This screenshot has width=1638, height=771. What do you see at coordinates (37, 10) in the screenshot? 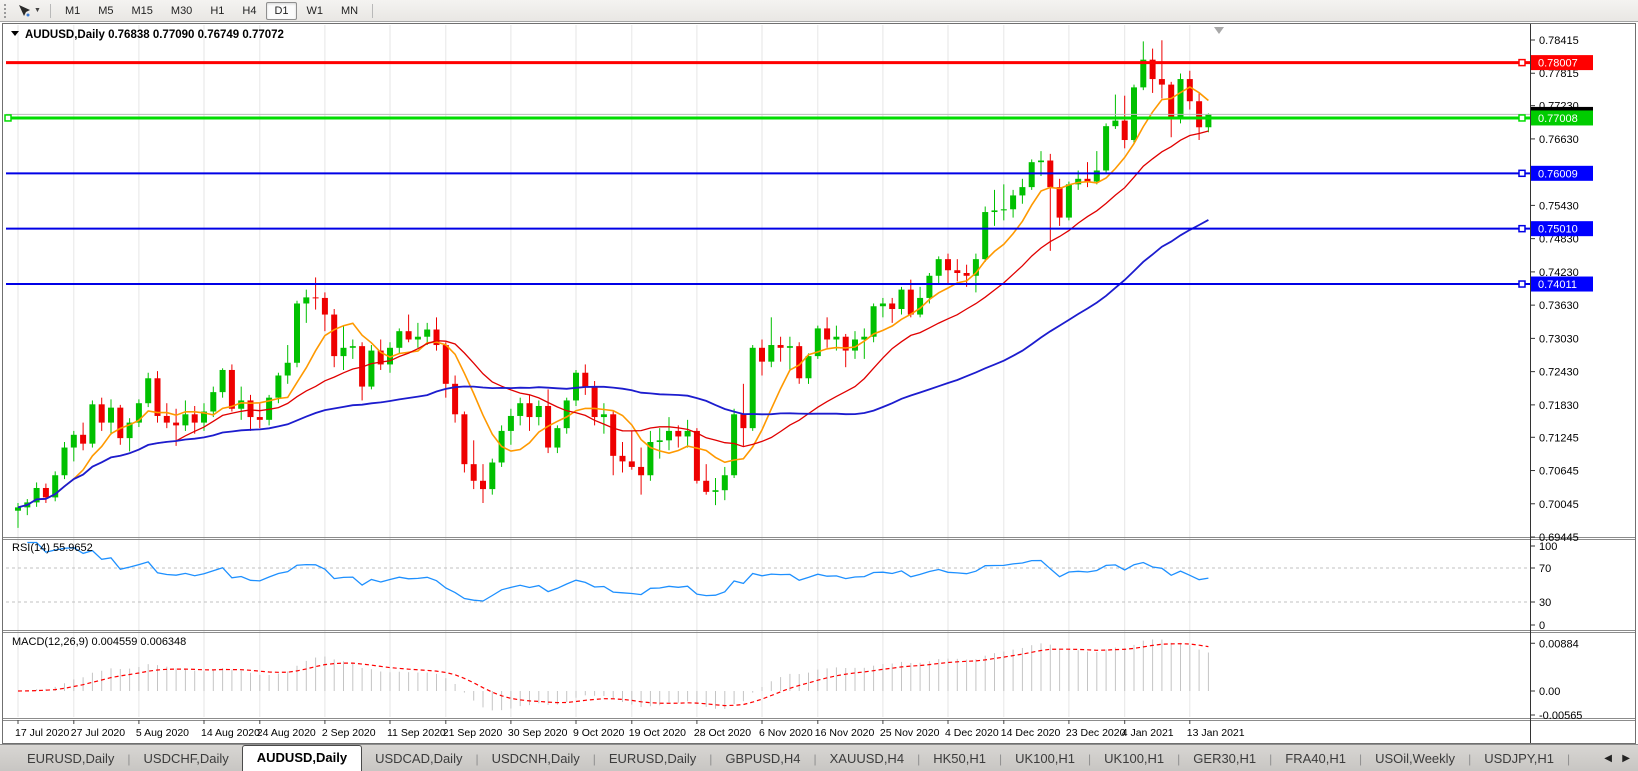
I see `cursor-tool-dropdown-icon: ▼` at bounding box center [37, 10].